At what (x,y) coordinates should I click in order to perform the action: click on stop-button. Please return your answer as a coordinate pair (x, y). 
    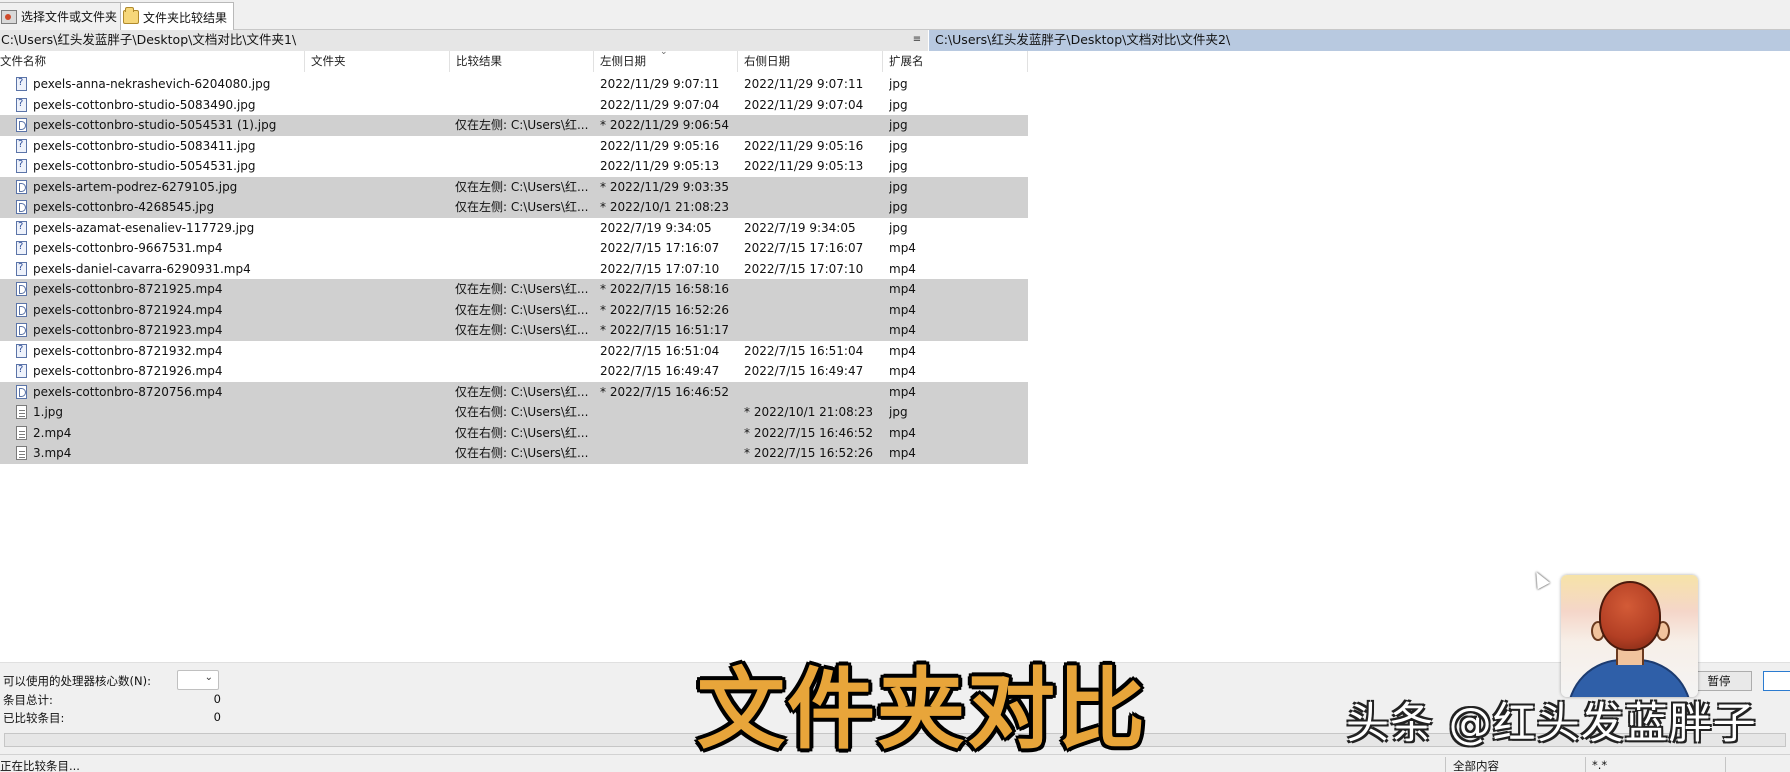
    Looking at the image, I should click on (1776, 681).